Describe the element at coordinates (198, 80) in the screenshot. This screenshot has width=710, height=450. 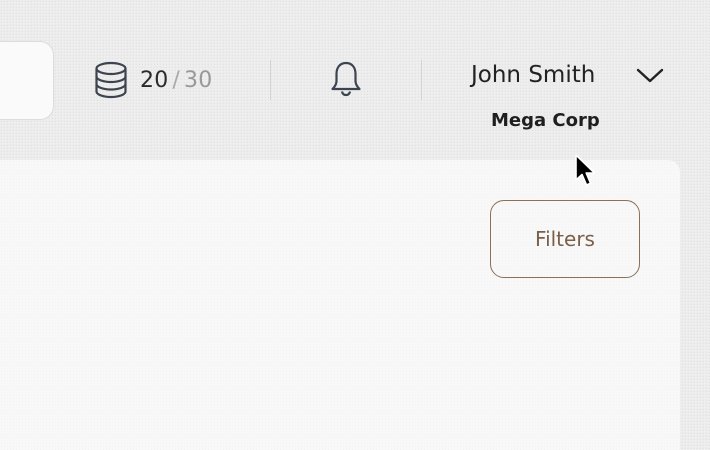
I see `credits-total: 30` at that location.